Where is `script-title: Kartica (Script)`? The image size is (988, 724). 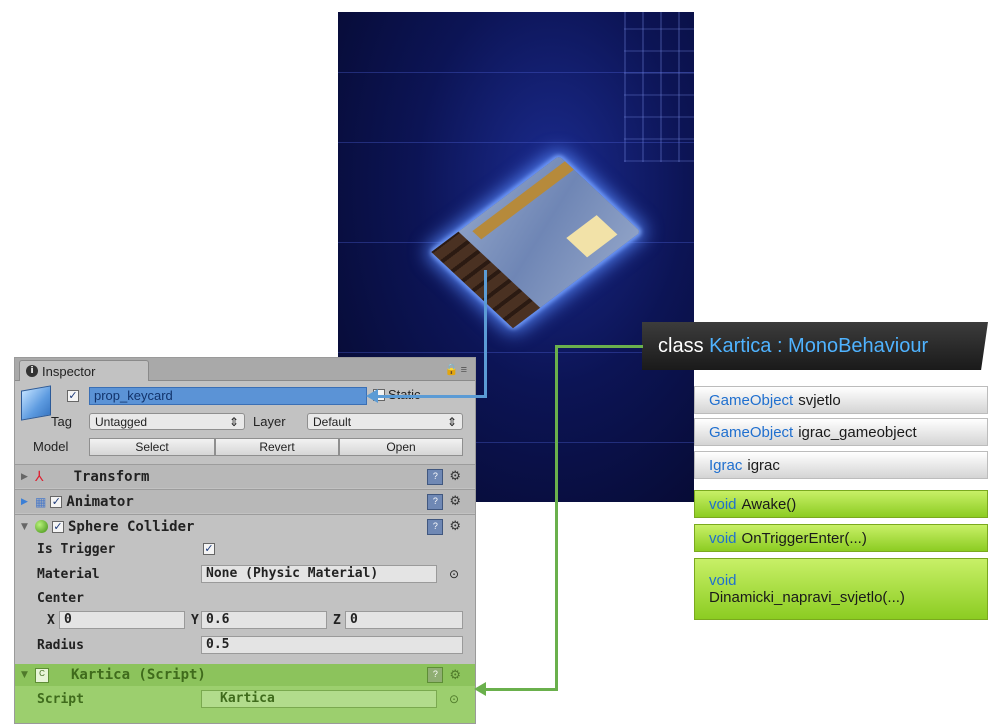 script-title: Kartica (Script) is located at coordinates (138, 675).